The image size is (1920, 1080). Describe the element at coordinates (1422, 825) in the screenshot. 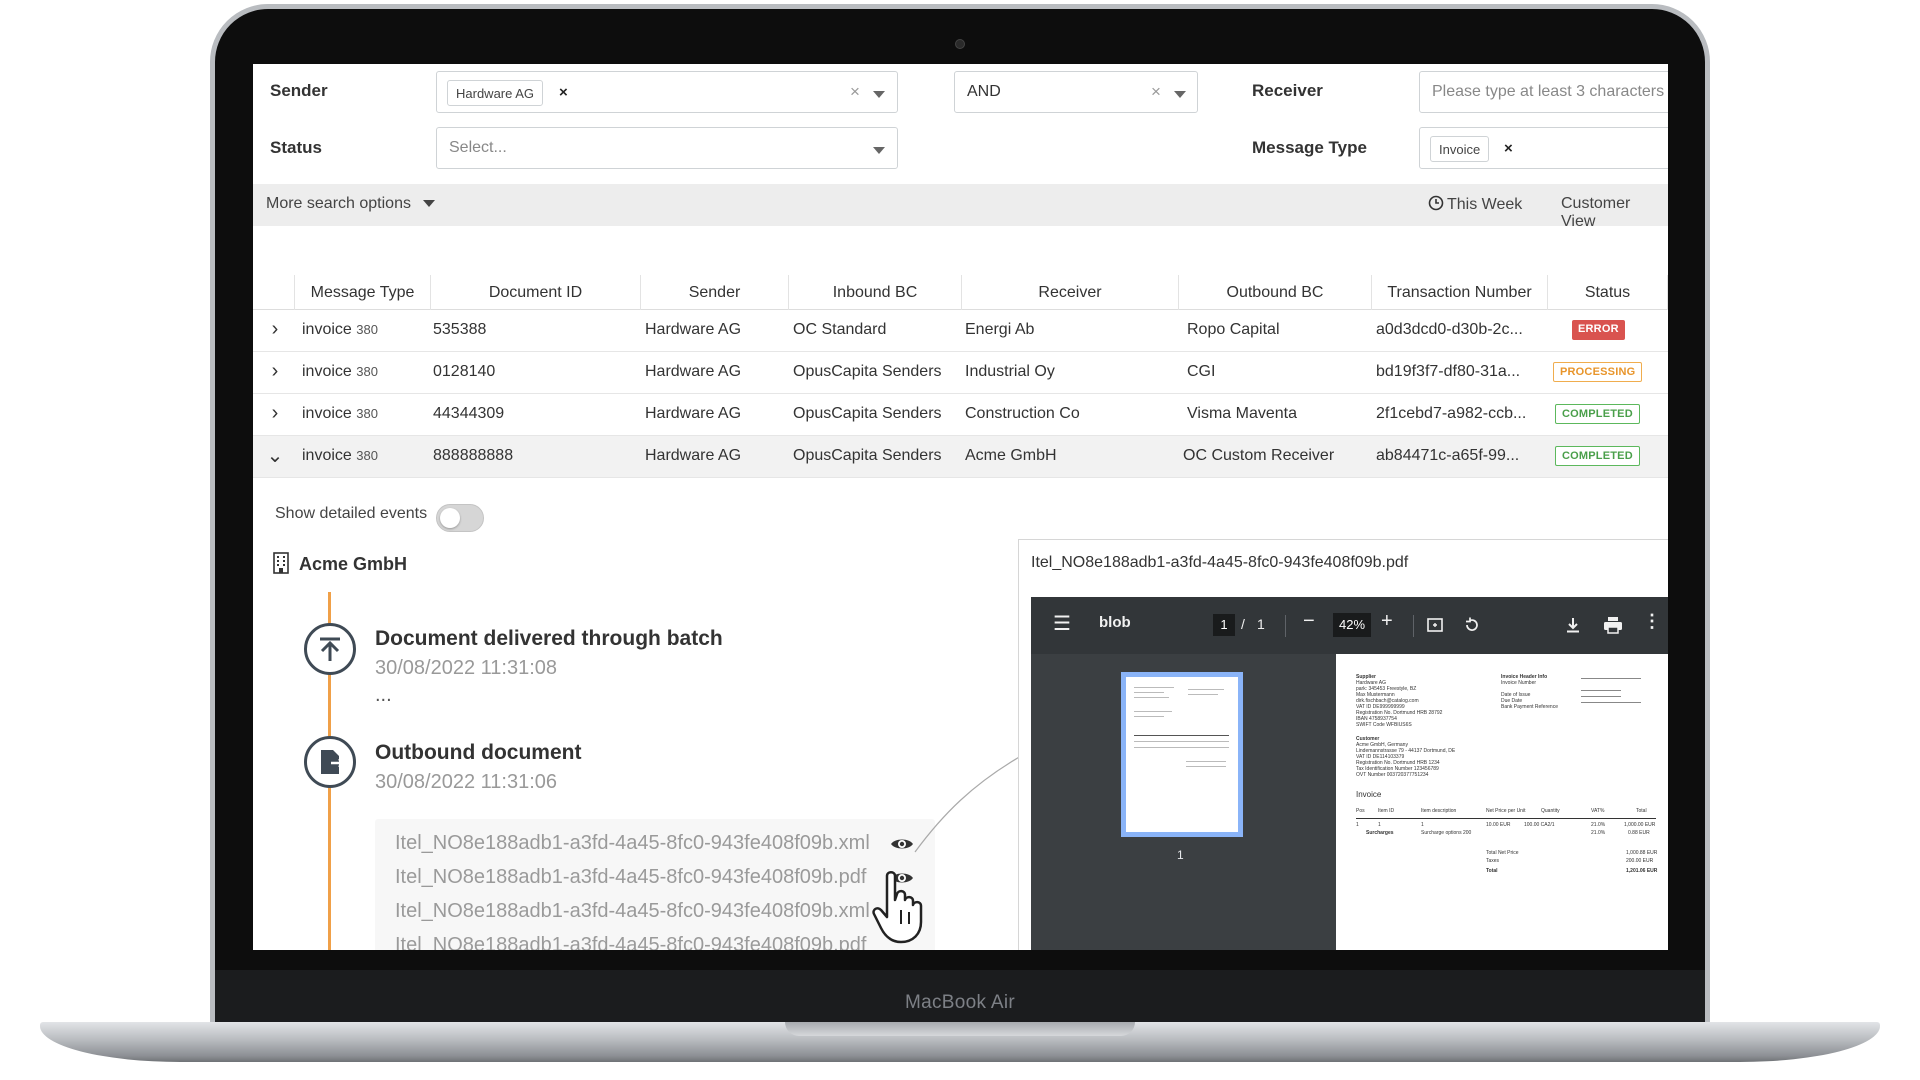

I see `line-cell: 1` at that location.